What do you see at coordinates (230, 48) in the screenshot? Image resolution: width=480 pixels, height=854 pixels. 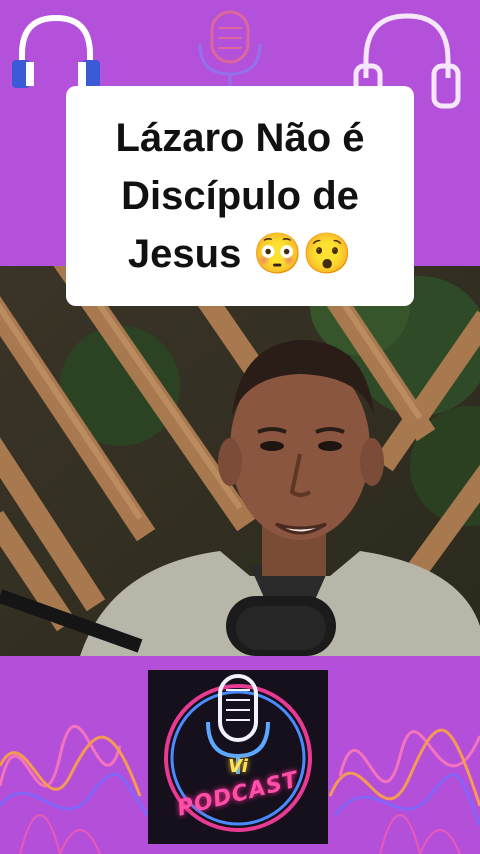 I see `microphone-icon` at bounding box center [230, 48].